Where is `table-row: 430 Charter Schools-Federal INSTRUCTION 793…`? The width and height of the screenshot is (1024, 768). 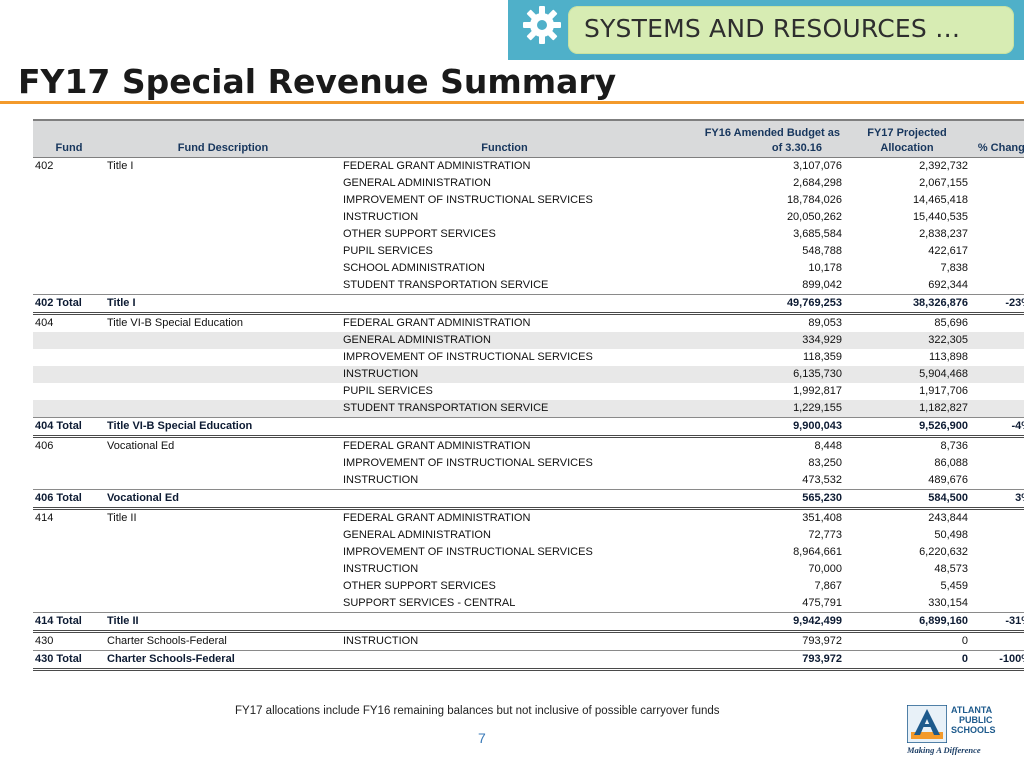 table-row: 430 Charter Schools-Federal INSTRUCTION 793… is located at coordinates (528, 640).